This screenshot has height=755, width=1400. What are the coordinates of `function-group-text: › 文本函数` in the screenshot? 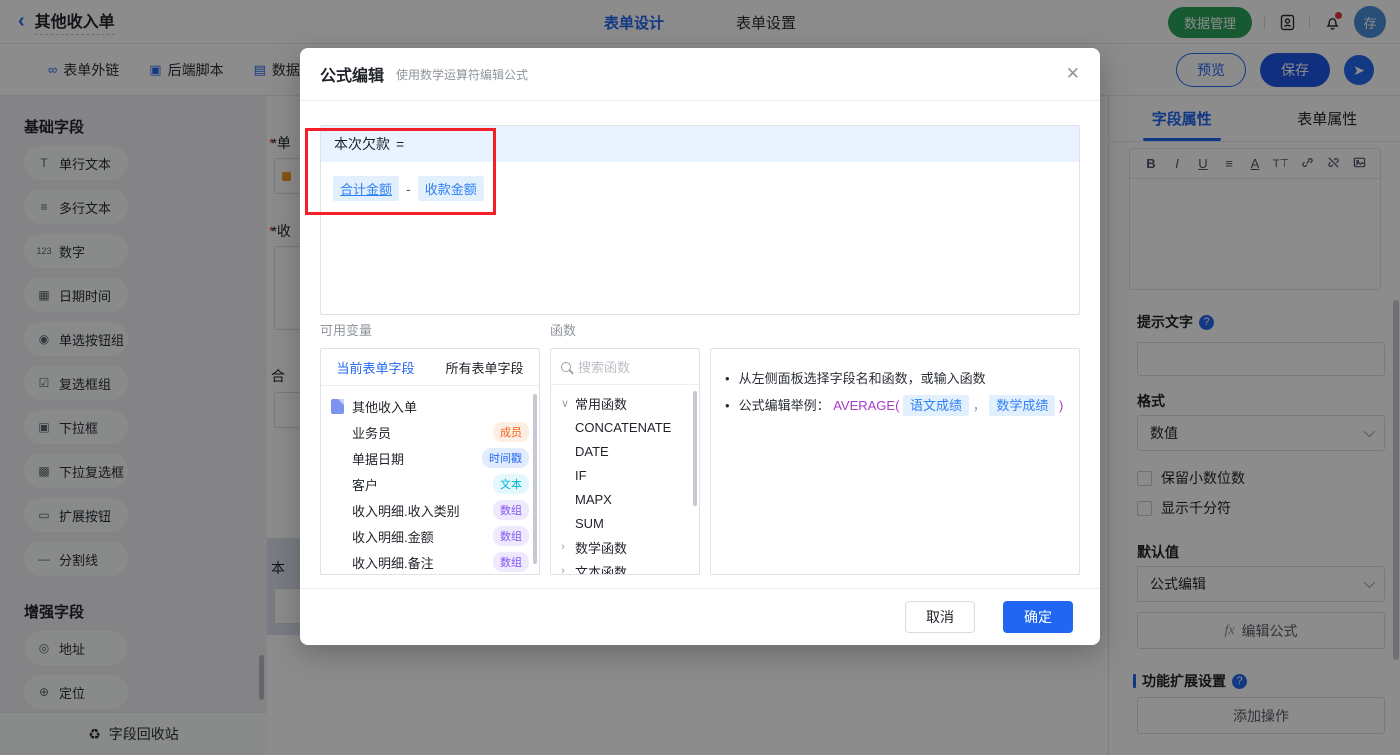 It's located at (625, 567).